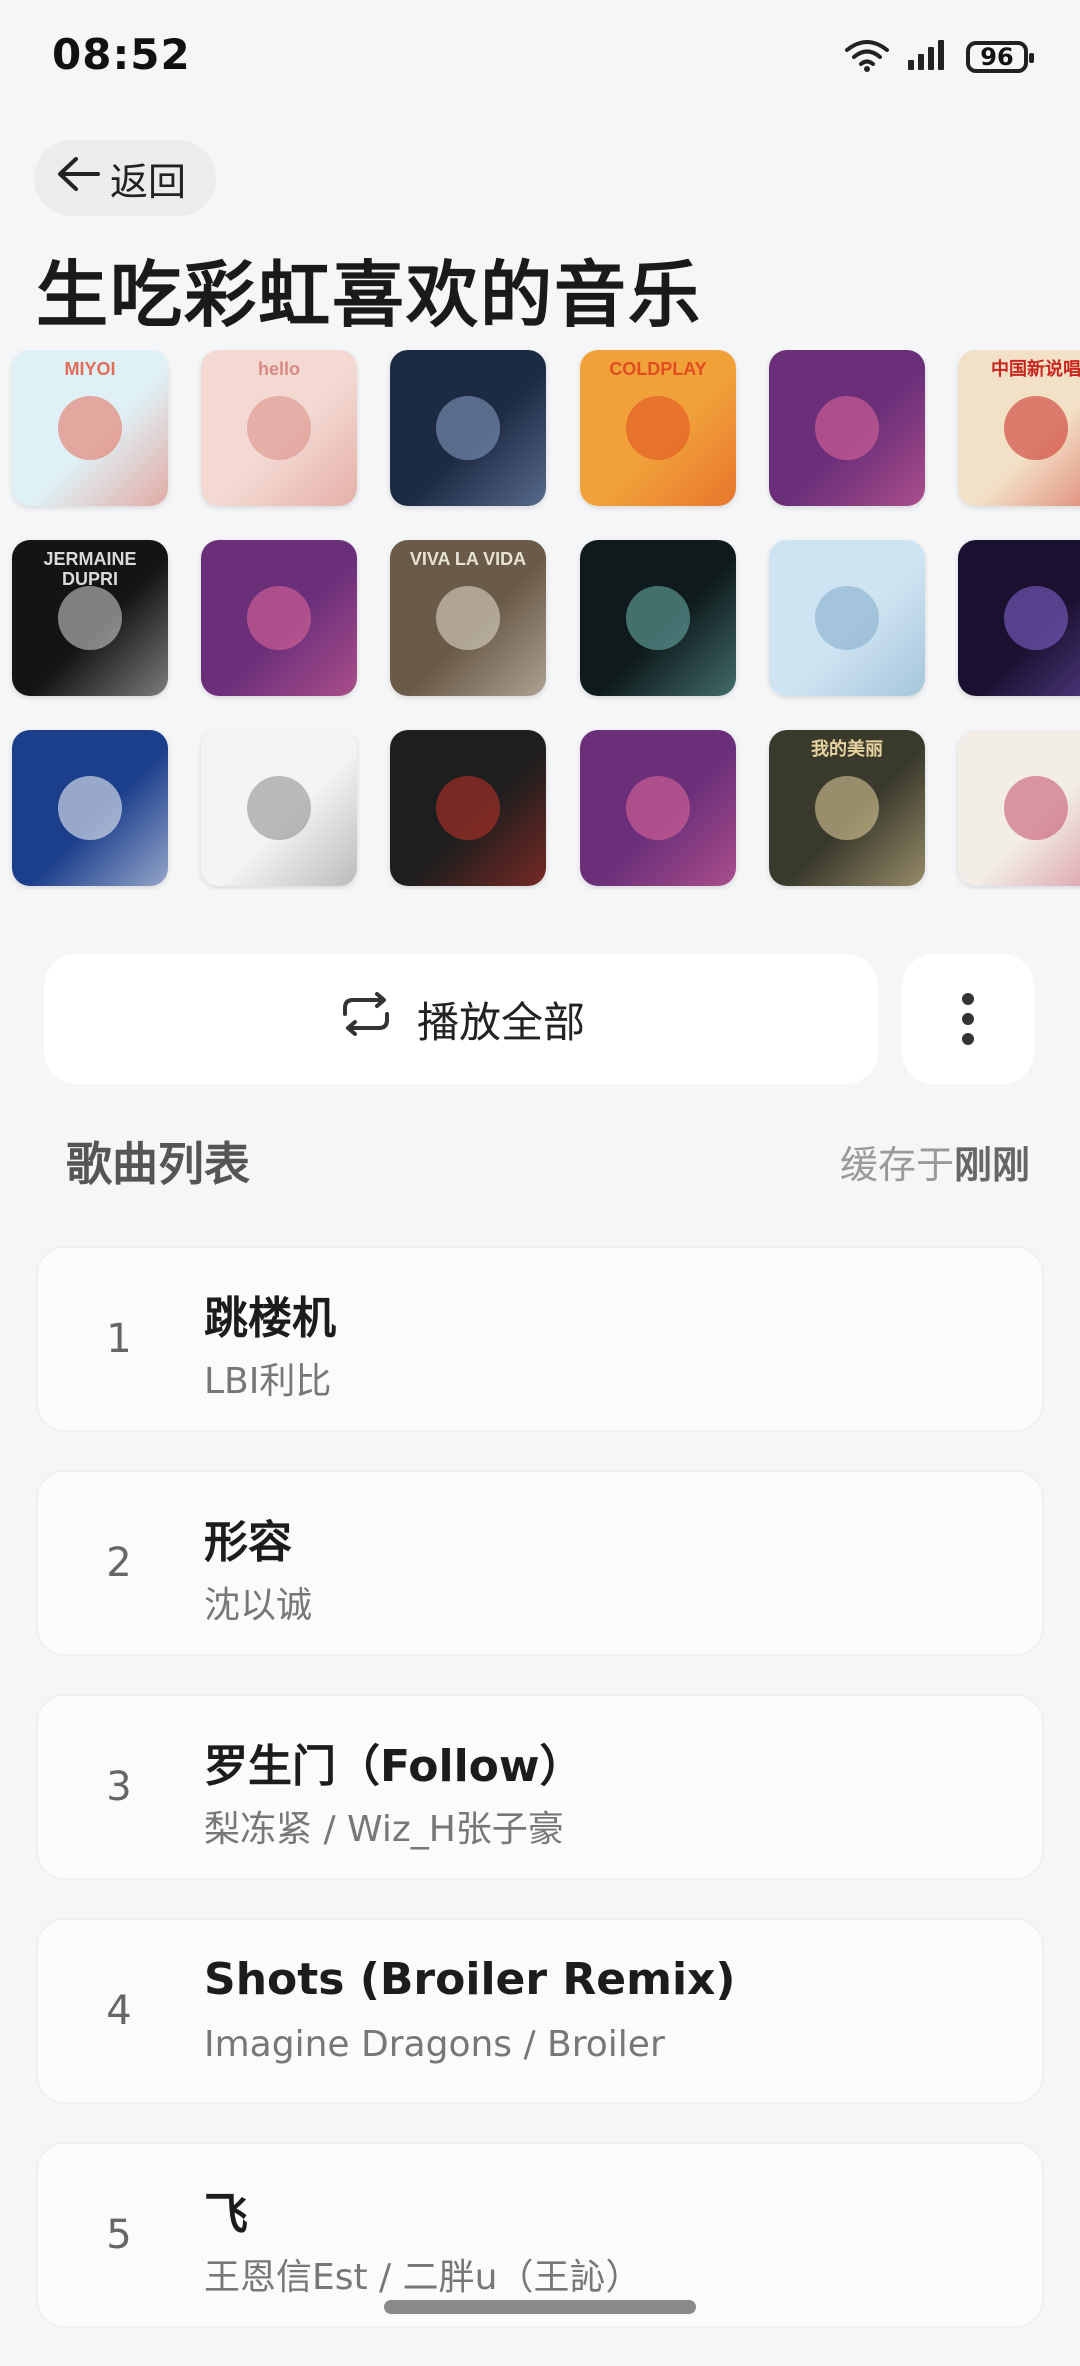 The width and height of the screenshot is (1080, 2366). What do you see at coordinates (384, 1829) in the screenshot?
I see `song-artist: 梨冻紧 / Wiz_H张子豪` at bounding box center [384, 1829].